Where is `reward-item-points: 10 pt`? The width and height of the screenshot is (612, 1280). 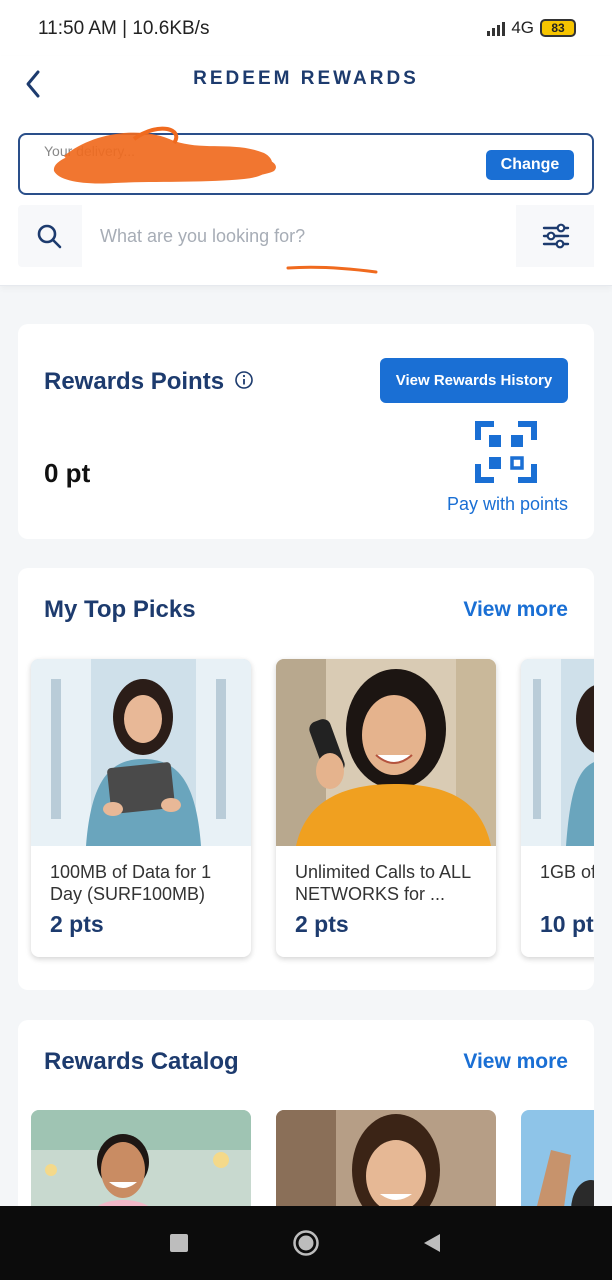 reward-item-points: 10 pt is located at coordinates (567, 924).